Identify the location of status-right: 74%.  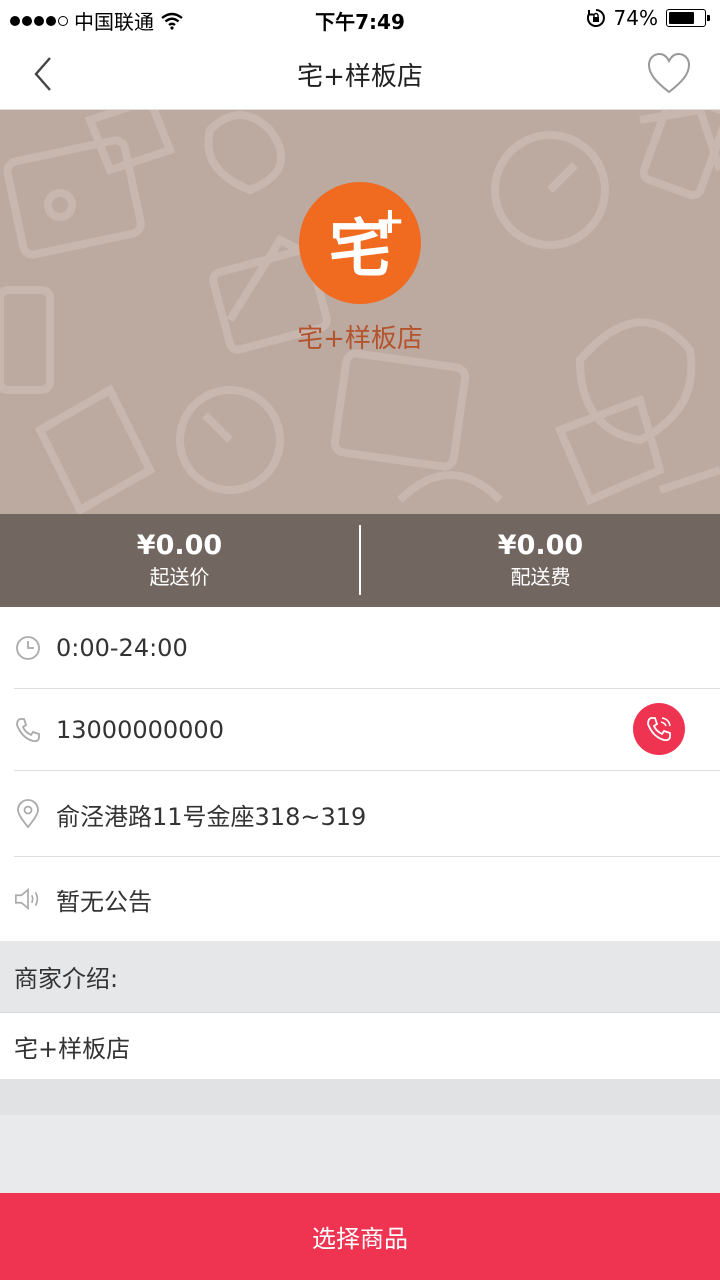
(648, 18).